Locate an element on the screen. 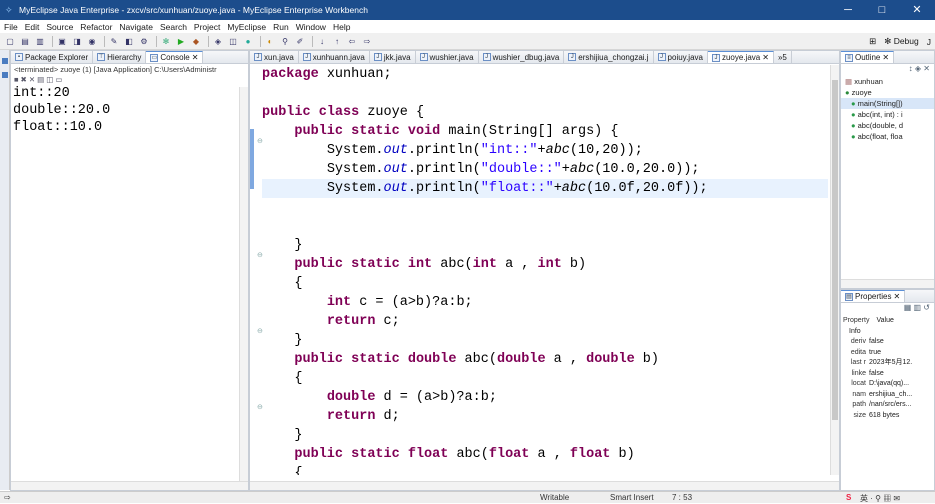 The height and width of the screenshot is (504, 935). open-task-icon: ◐ is located at coordinates (270, 41).